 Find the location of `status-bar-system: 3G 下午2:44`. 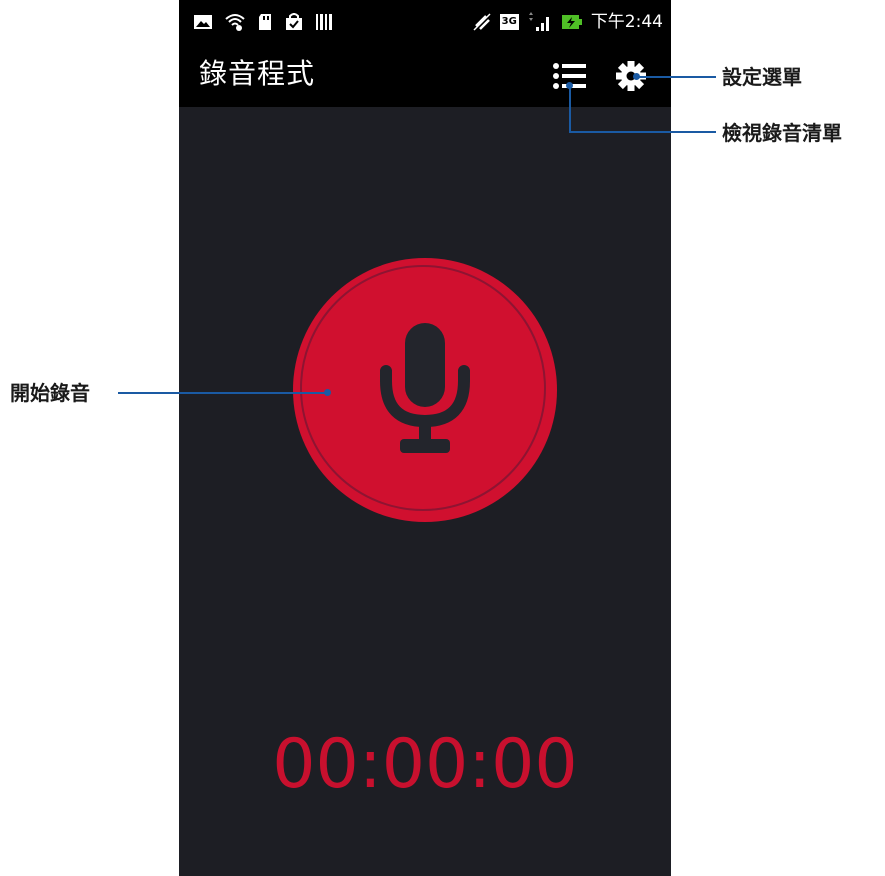

status-bar-system: 3G 下午2:44 is located at coordinates (567, 22).